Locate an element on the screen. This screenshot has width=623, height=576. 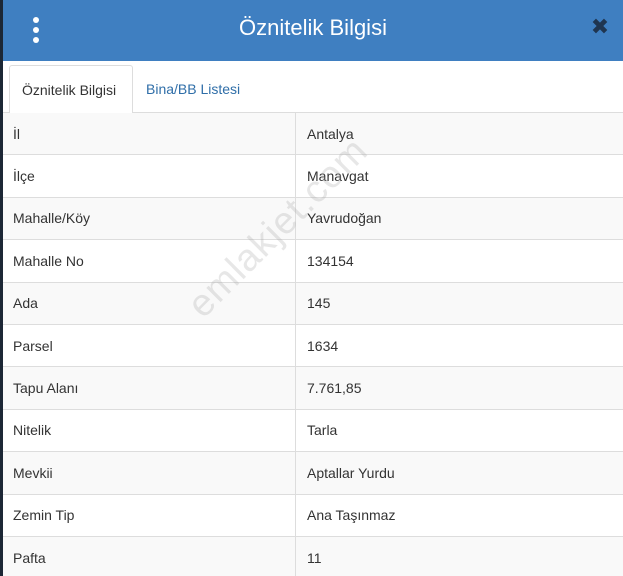
attribute-value: Antalya is located at coordinates (330, 133).